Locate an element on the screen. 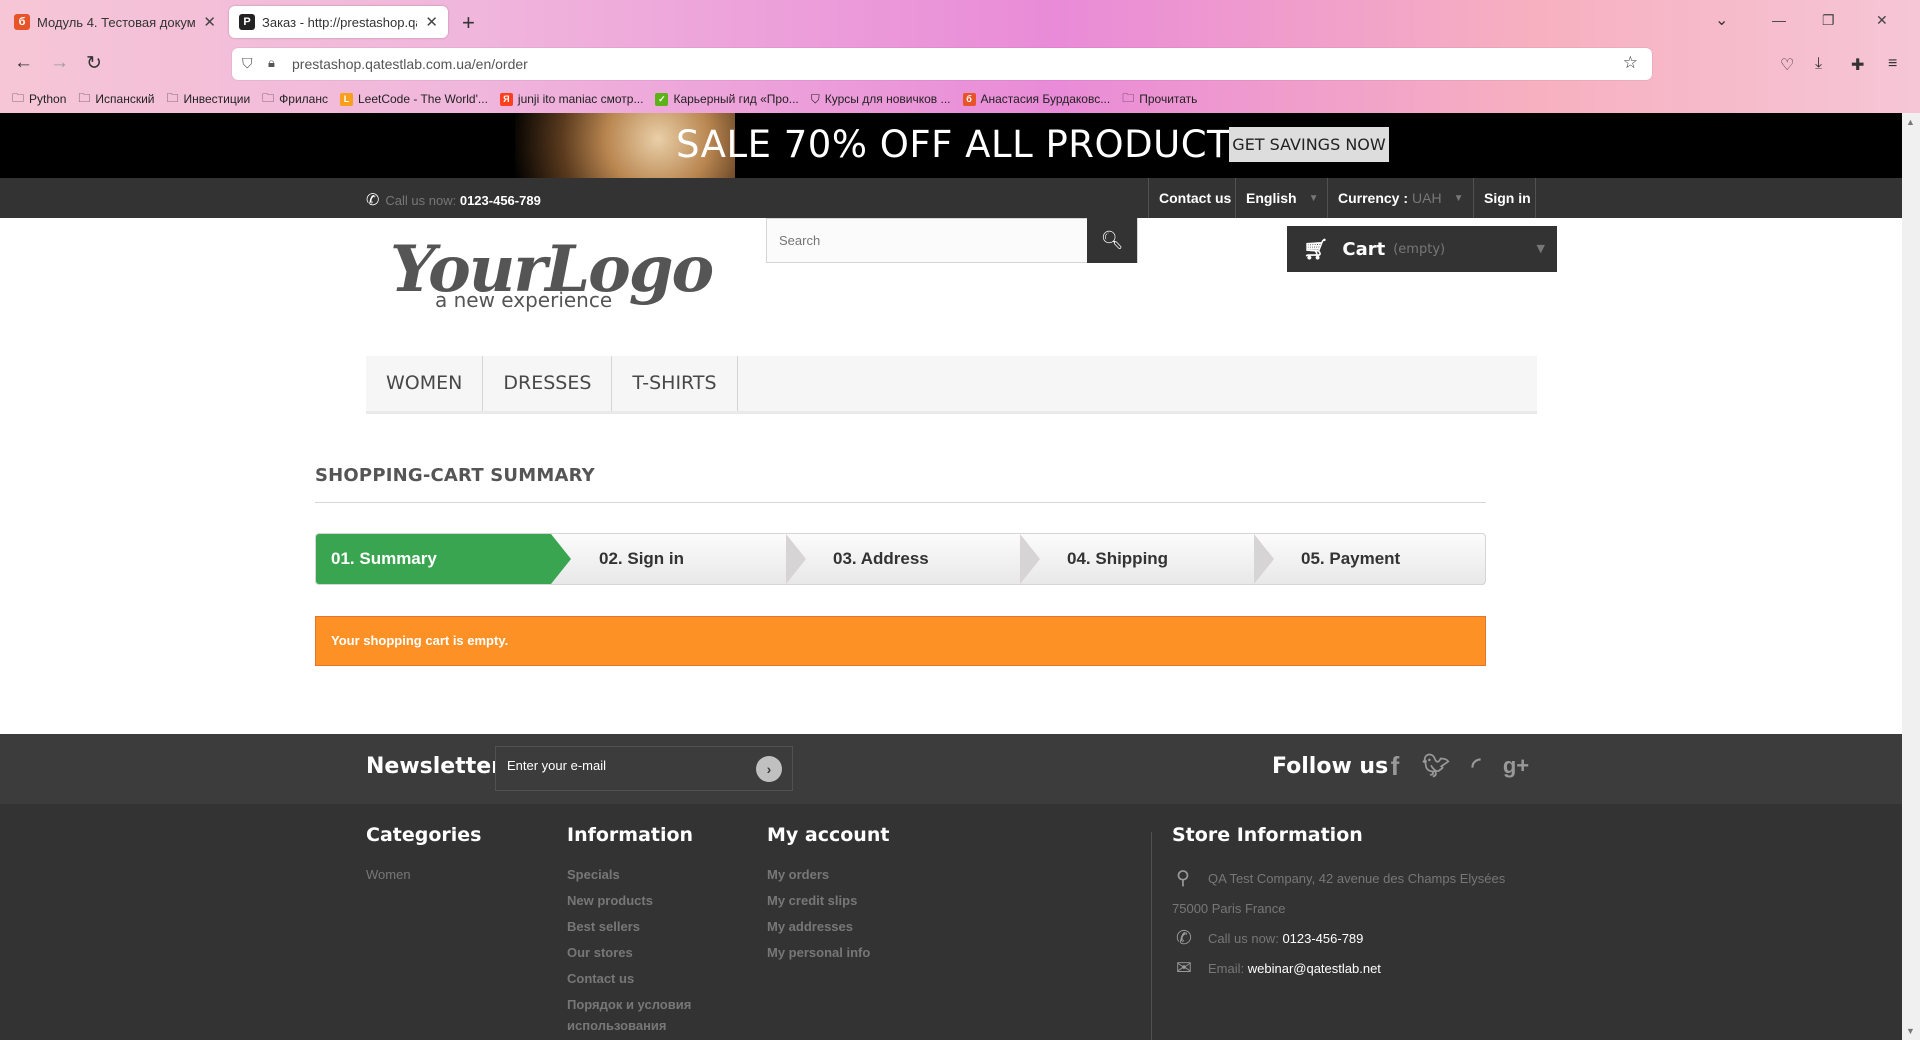 This screenshot has height=1040, width=1920. footer-link: My addresses is located at coordinates (828, 927).